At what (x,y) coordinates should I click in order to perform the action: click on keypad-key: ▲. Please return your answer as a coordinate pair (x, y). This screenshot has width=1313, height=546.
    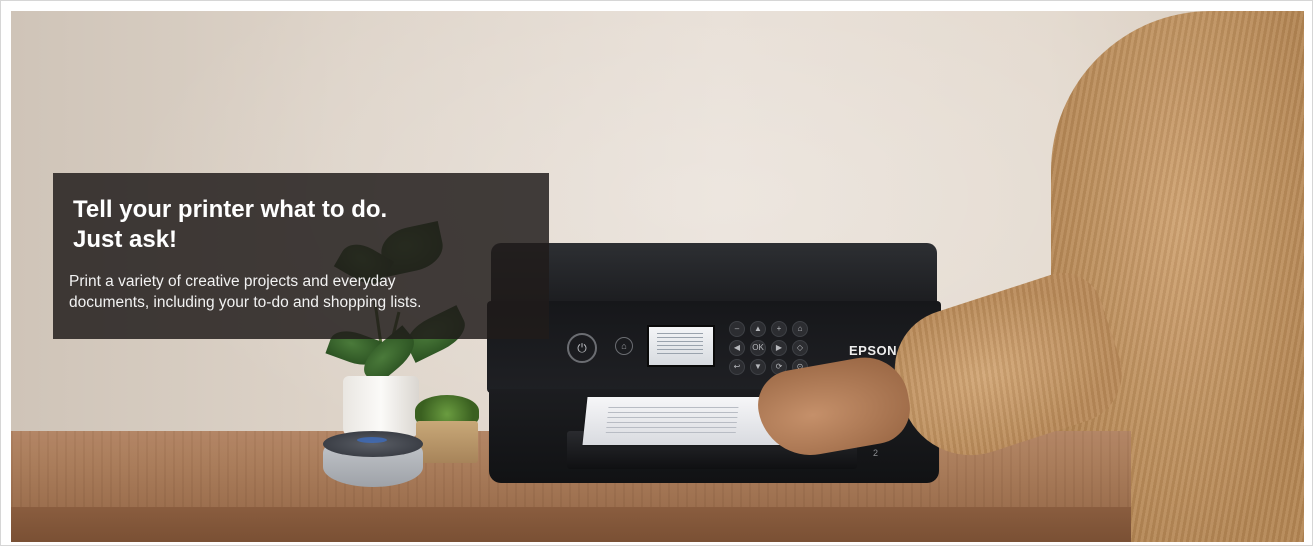
    Looking at the image, I should click on (758, 329).